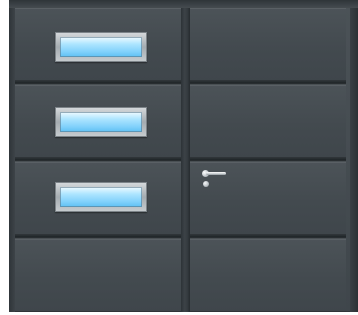 This screenshot has width=358, height=315. Describe the element at coordinates (206, 184) in the screenshot. I see `lock-cylinder-icon` at that location.